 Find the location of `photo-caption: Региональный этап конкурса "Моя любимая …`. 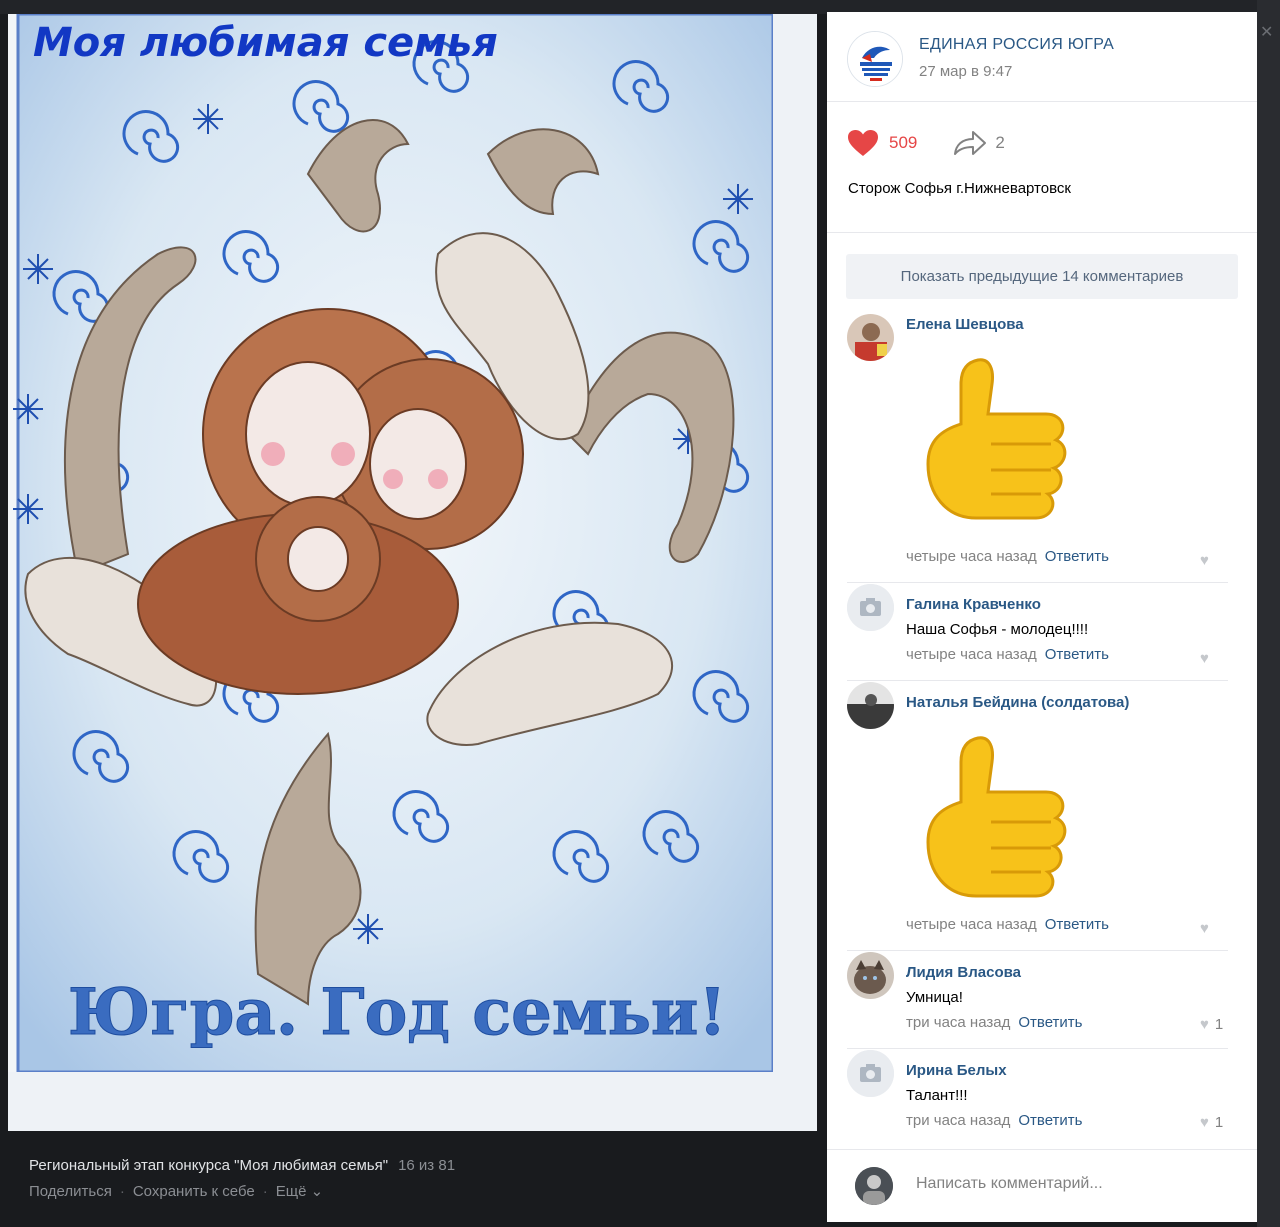

photo-caption: Региональный этап конкурса "Моя любимая … is located at coordinates (242, 1165).